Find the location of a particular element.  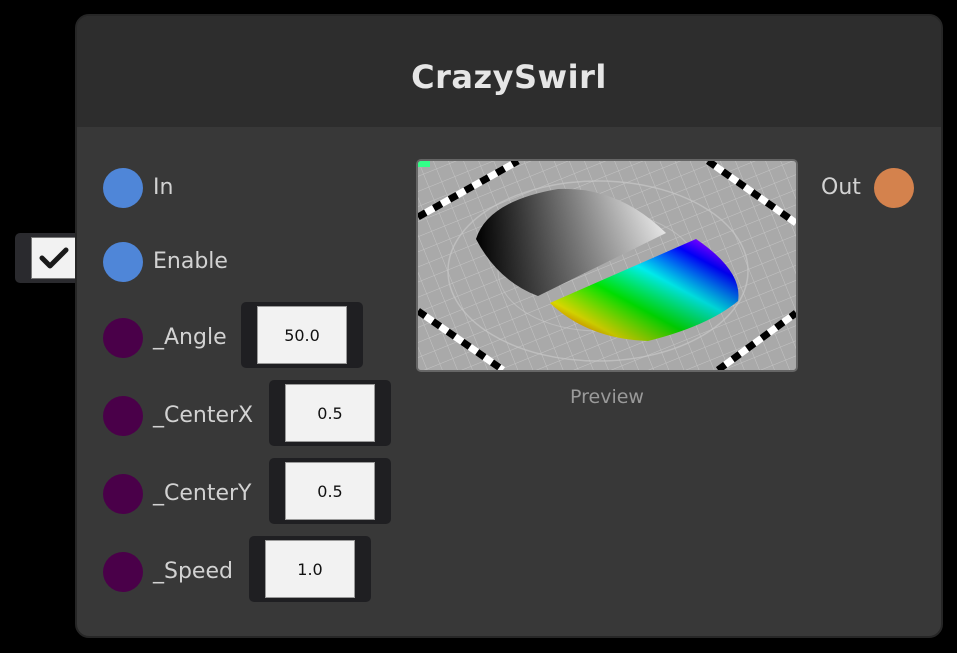

angle-port is located at coordinates (123, 338).